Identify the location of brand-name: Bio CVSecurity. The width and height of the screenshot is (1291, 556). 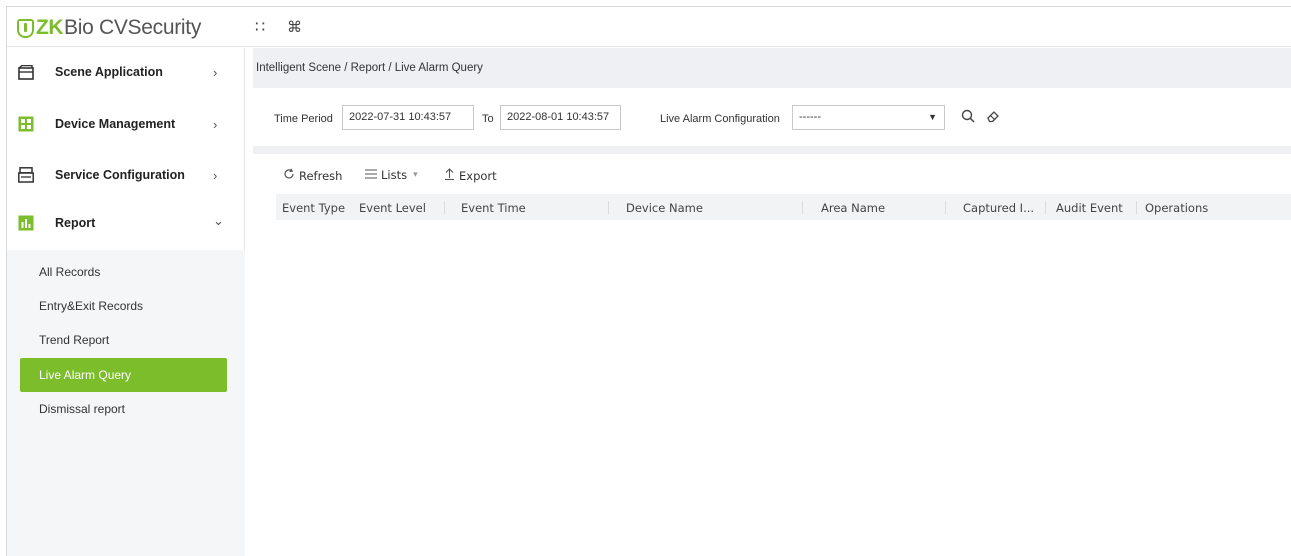
(133, 27).